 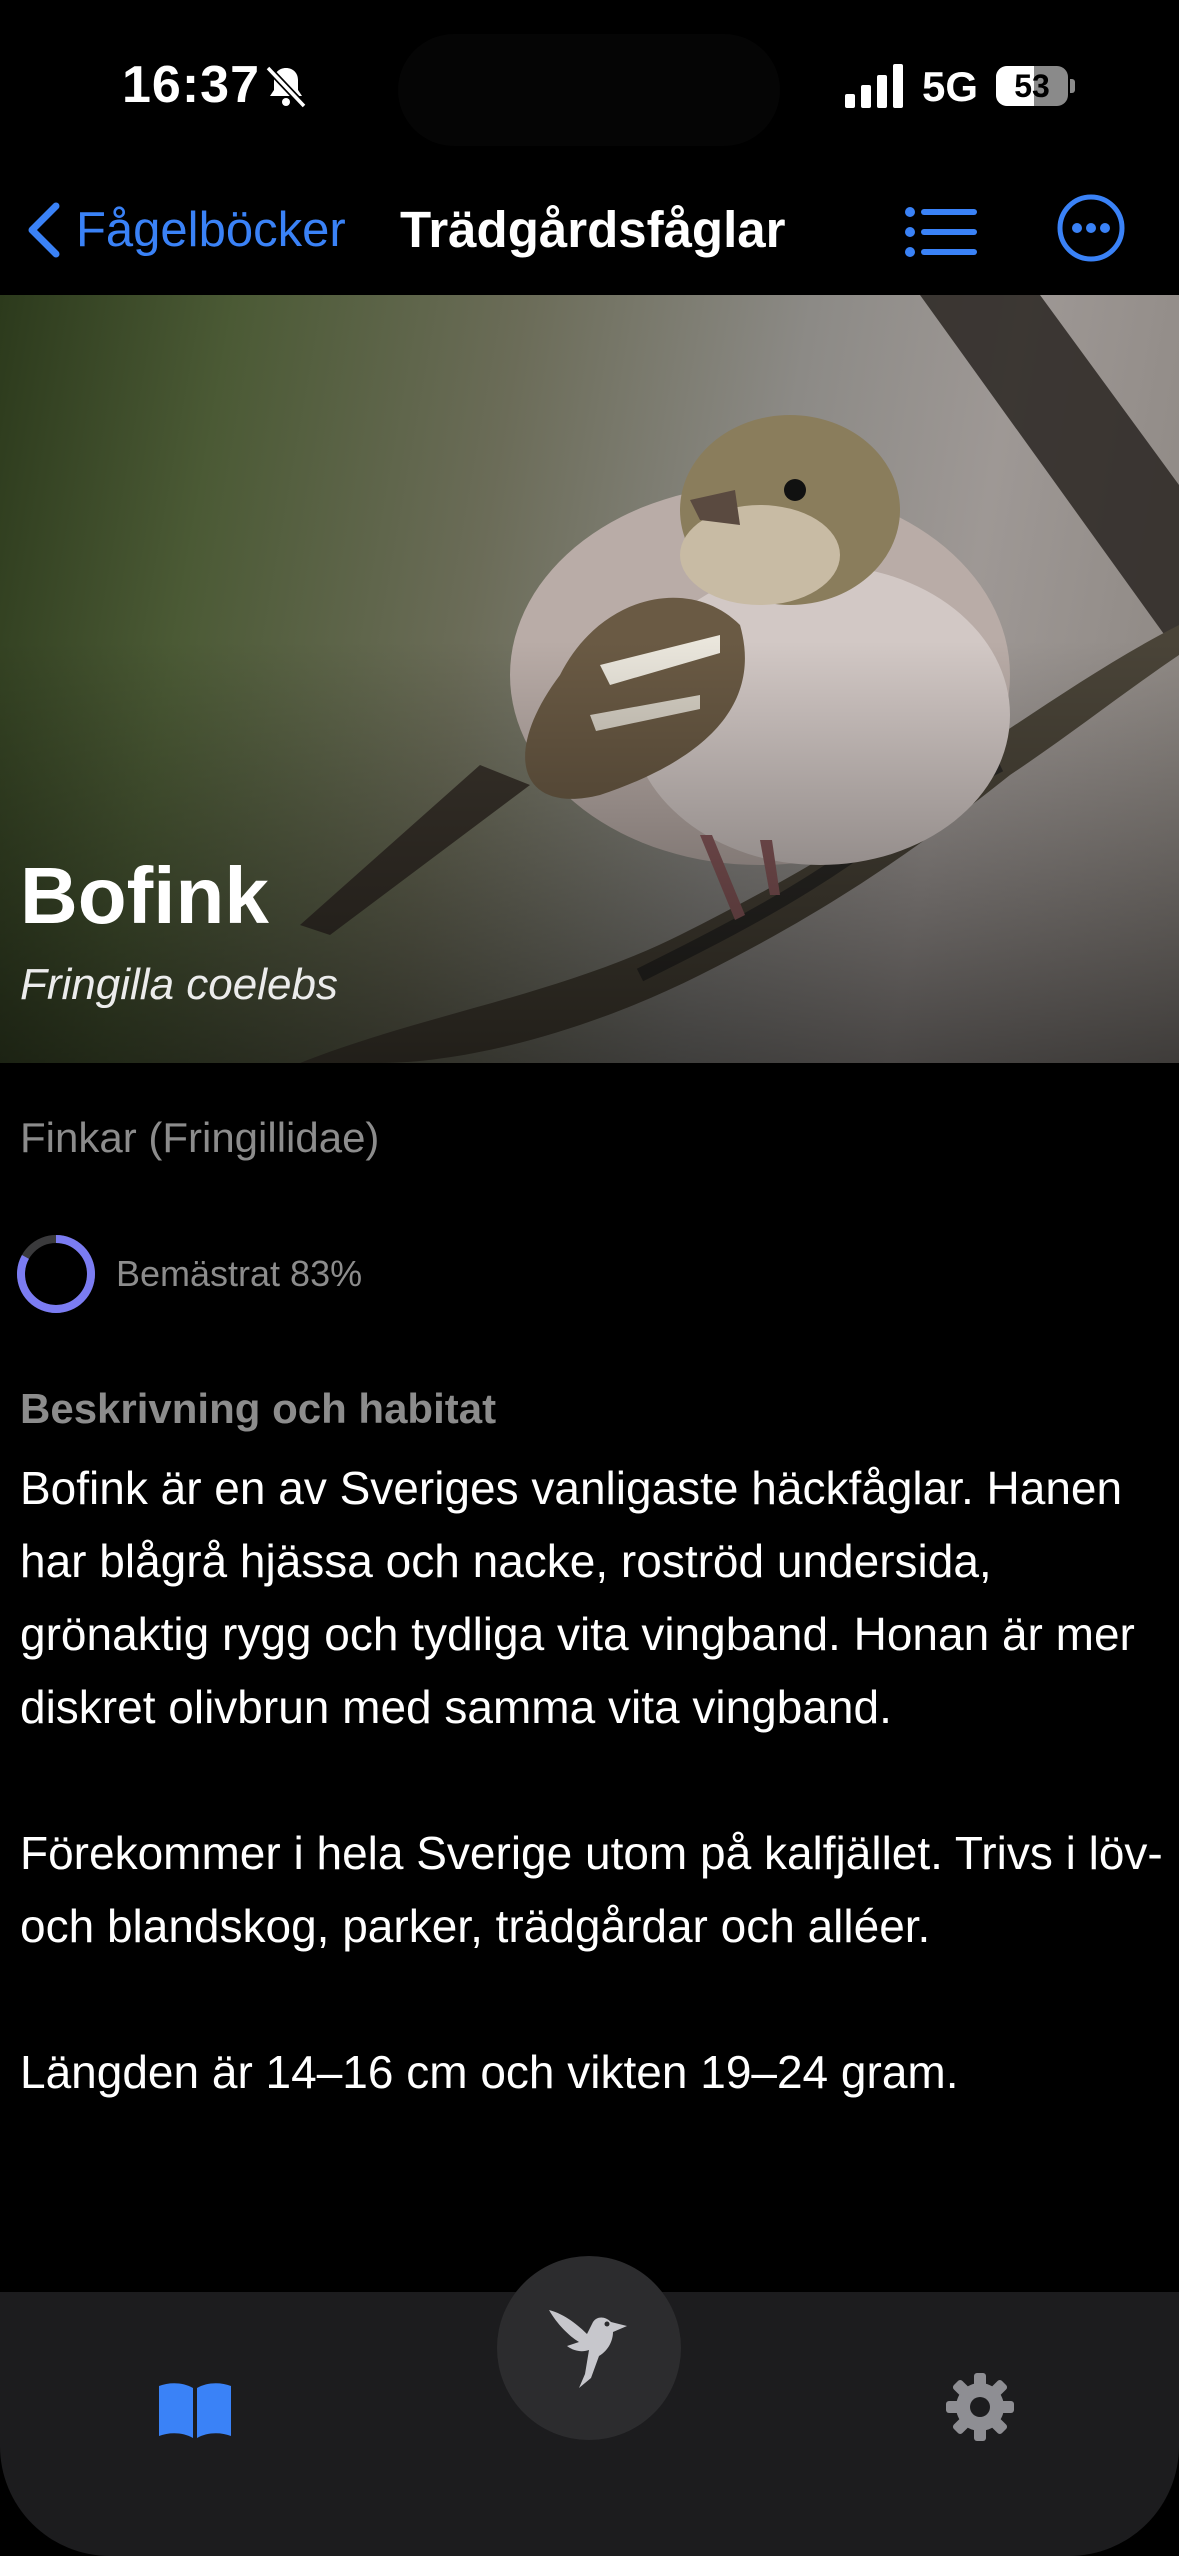 I want to click on mastery-label: Bemästrat 83%, so click(x=239, y=1273).